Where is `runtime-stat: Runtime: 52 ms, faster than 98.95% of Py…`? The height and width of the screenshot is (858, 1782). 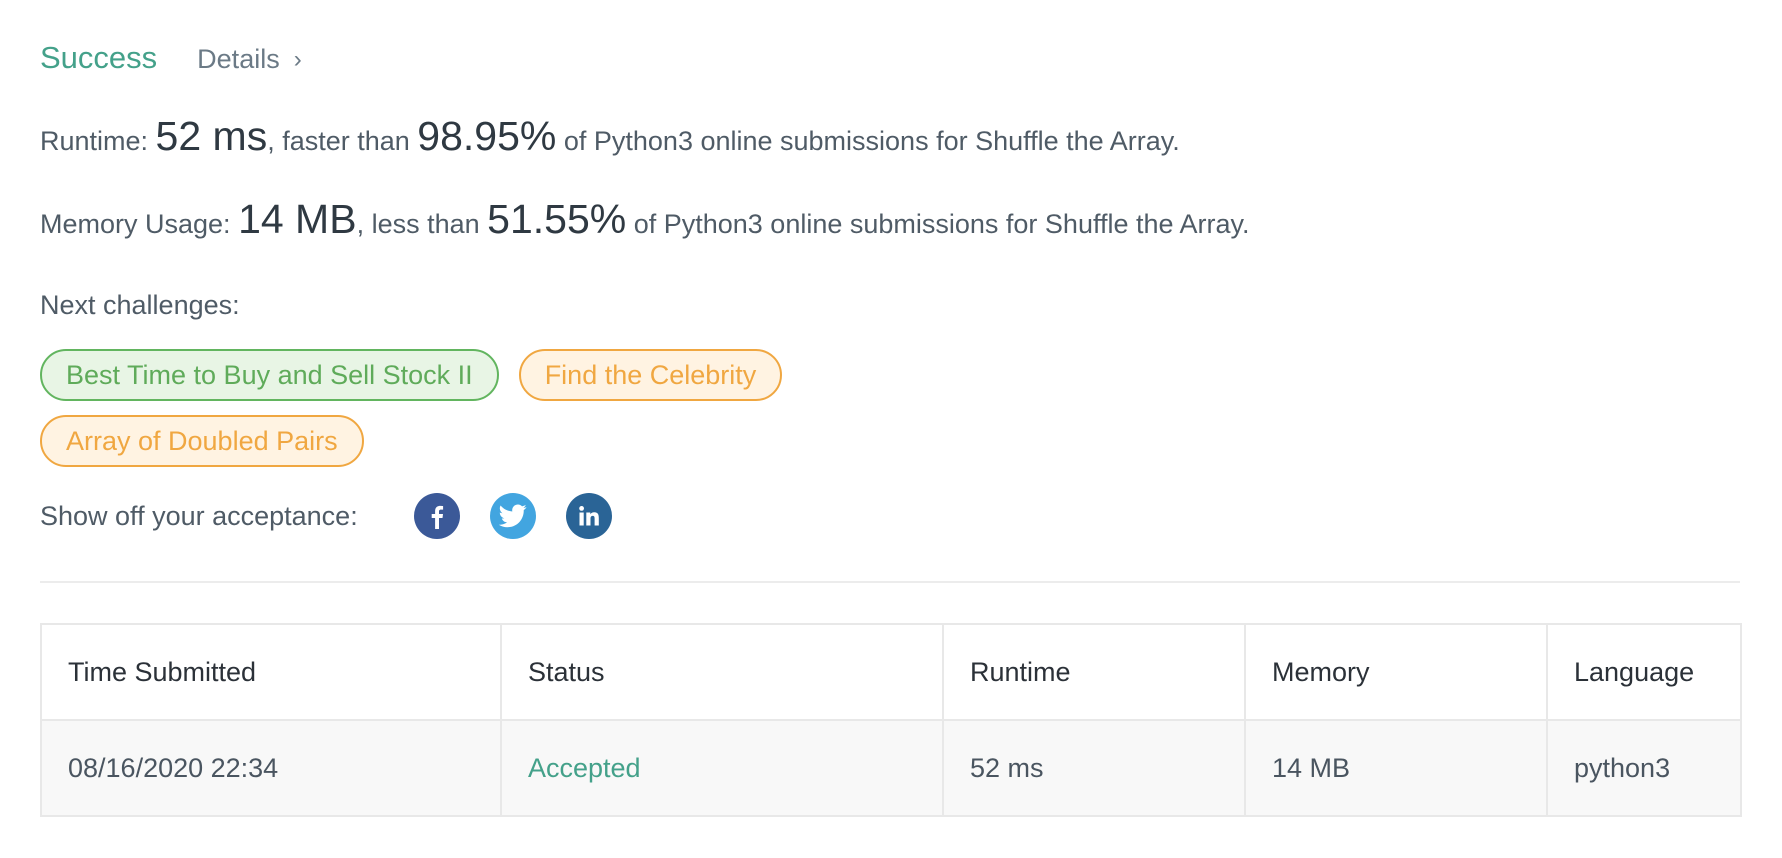
runtime-stat: Runtime: 52 ms, faster than 98.95% of Py… is located at coordinates (890, 136).